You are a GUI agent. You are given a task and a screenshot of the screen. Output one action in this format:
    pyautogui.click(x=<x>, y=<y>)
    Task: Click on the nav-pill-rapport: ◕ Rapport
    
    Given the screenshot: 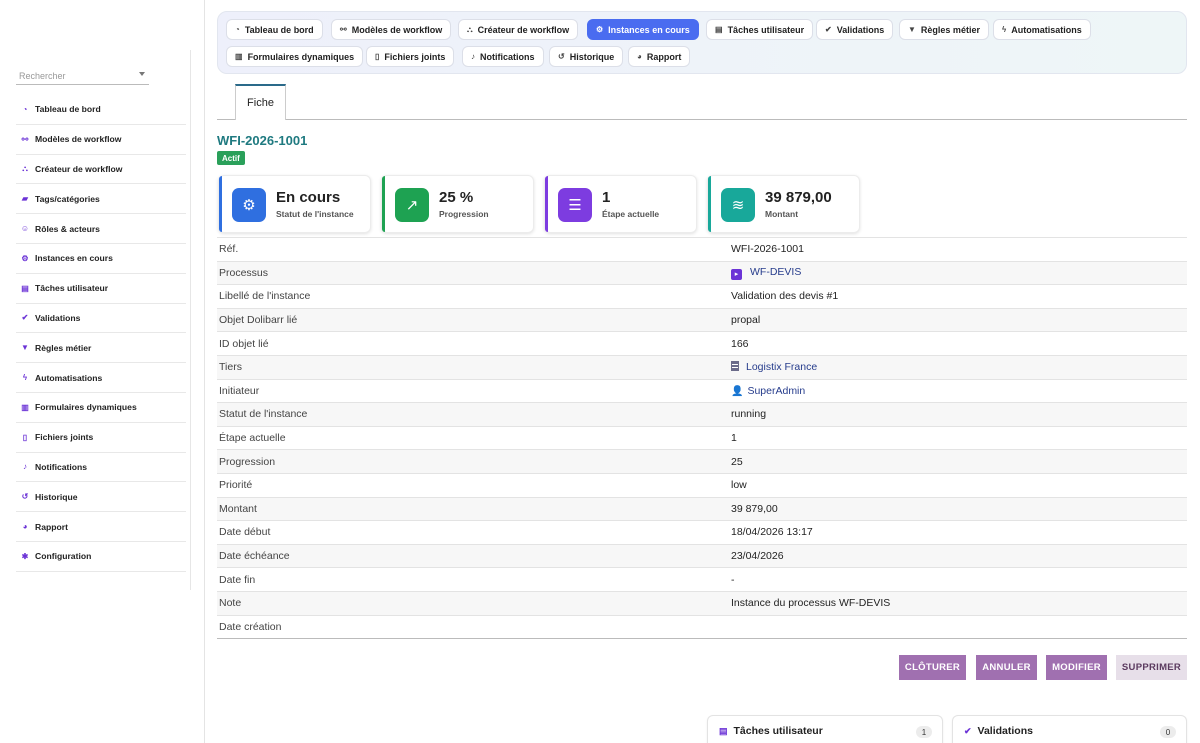 What is the action you would take?
    pyautogui.click(x=659, y=56)
    